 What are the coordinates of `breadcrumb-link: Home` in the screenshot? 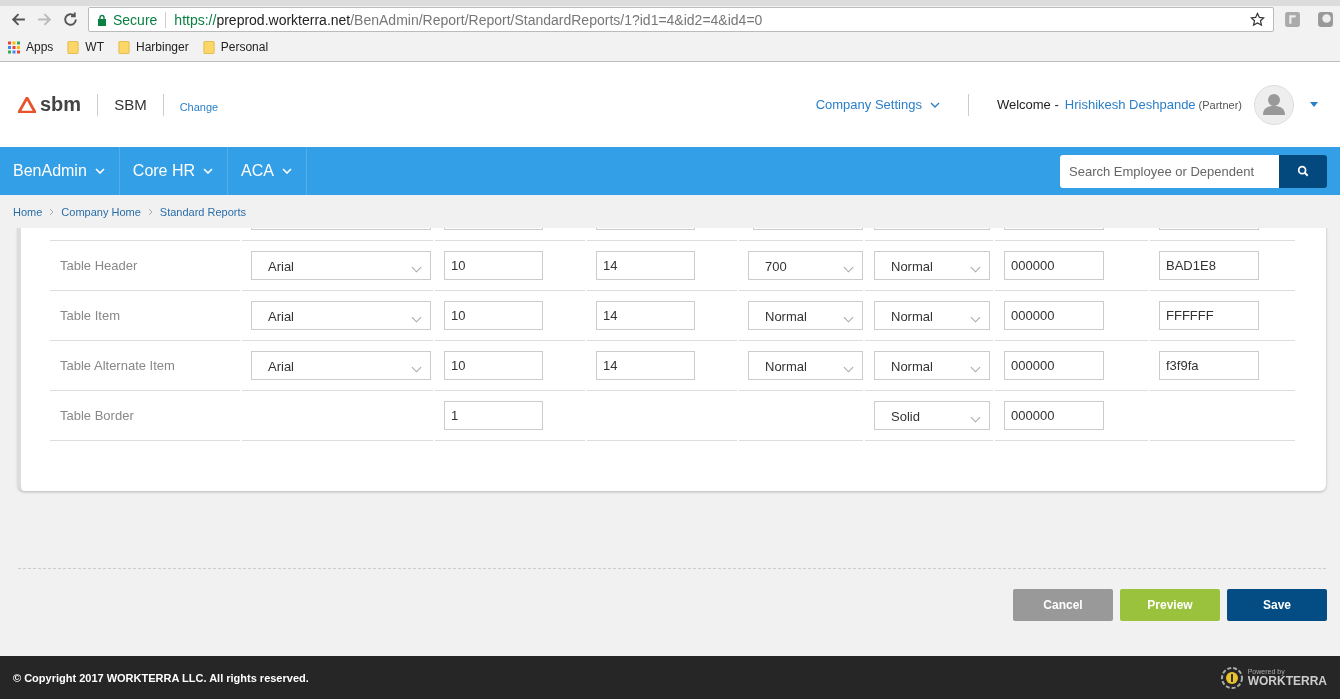 It's located at (28, 211).